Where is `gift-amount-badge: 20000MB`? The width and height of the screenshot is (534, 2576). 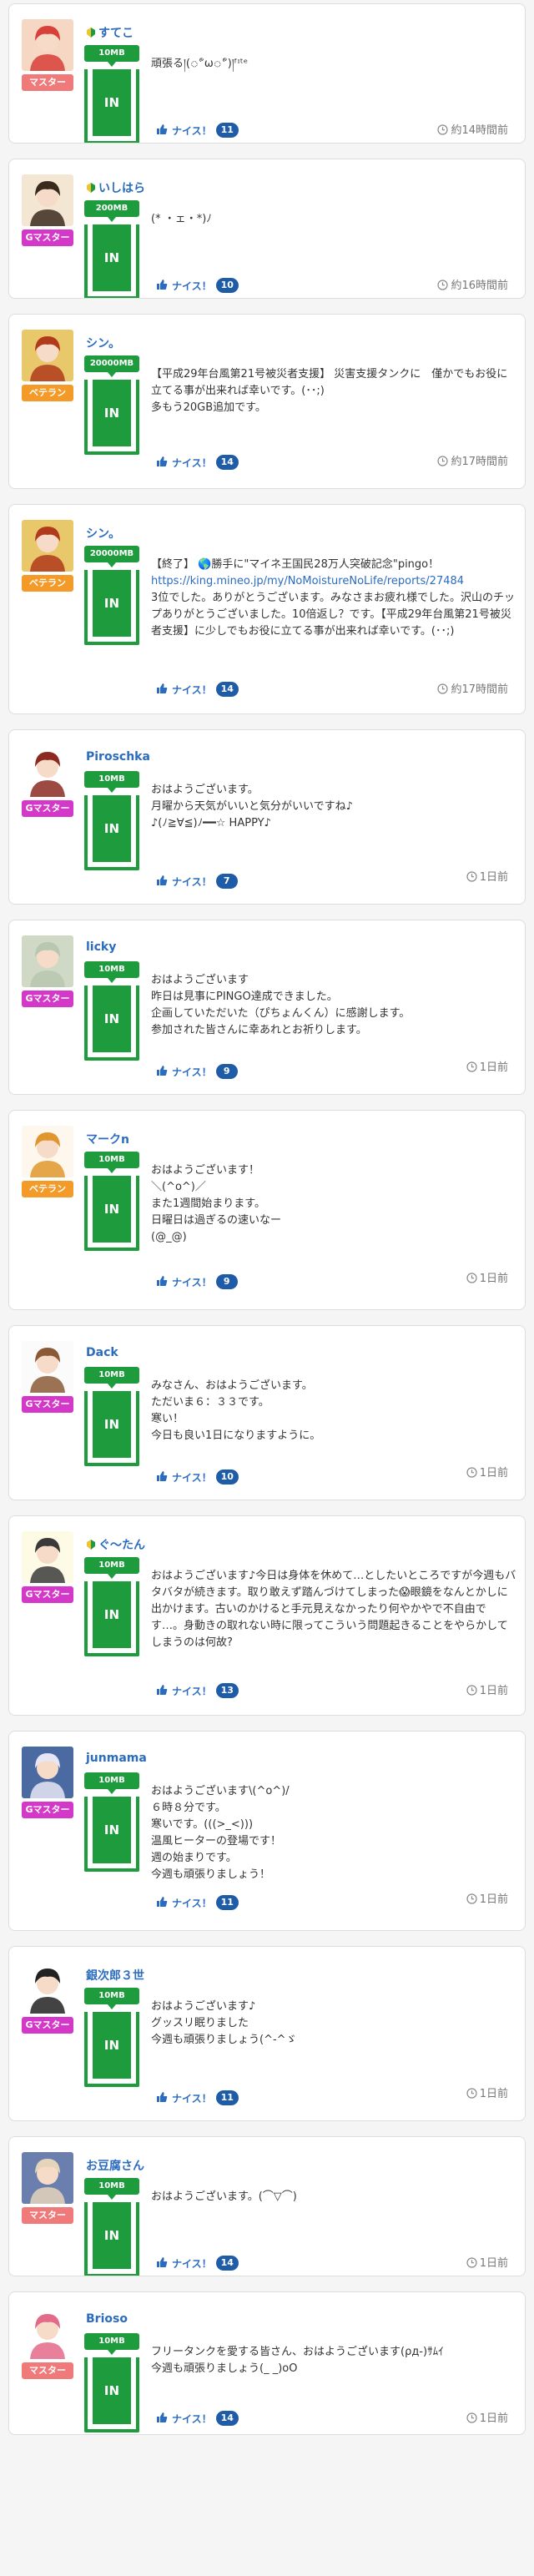 gift-amount-badge: 20000MB is located at coordinates (111, 366).